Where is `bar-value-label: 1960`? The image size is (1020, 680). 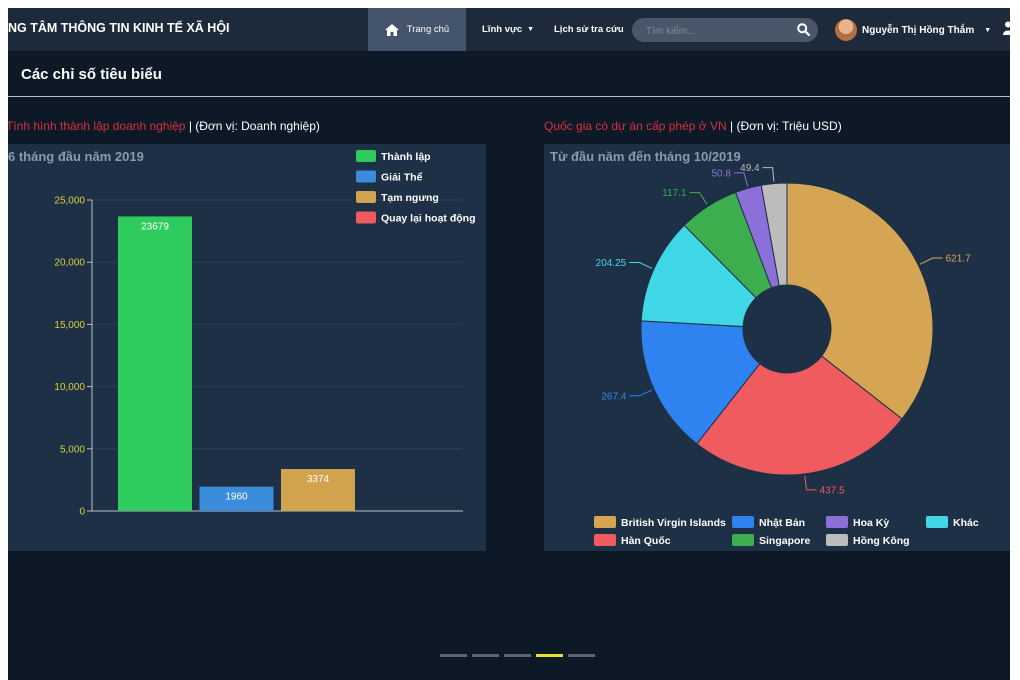 bar-value-label: 1960 is located at coordinates (236, 497).